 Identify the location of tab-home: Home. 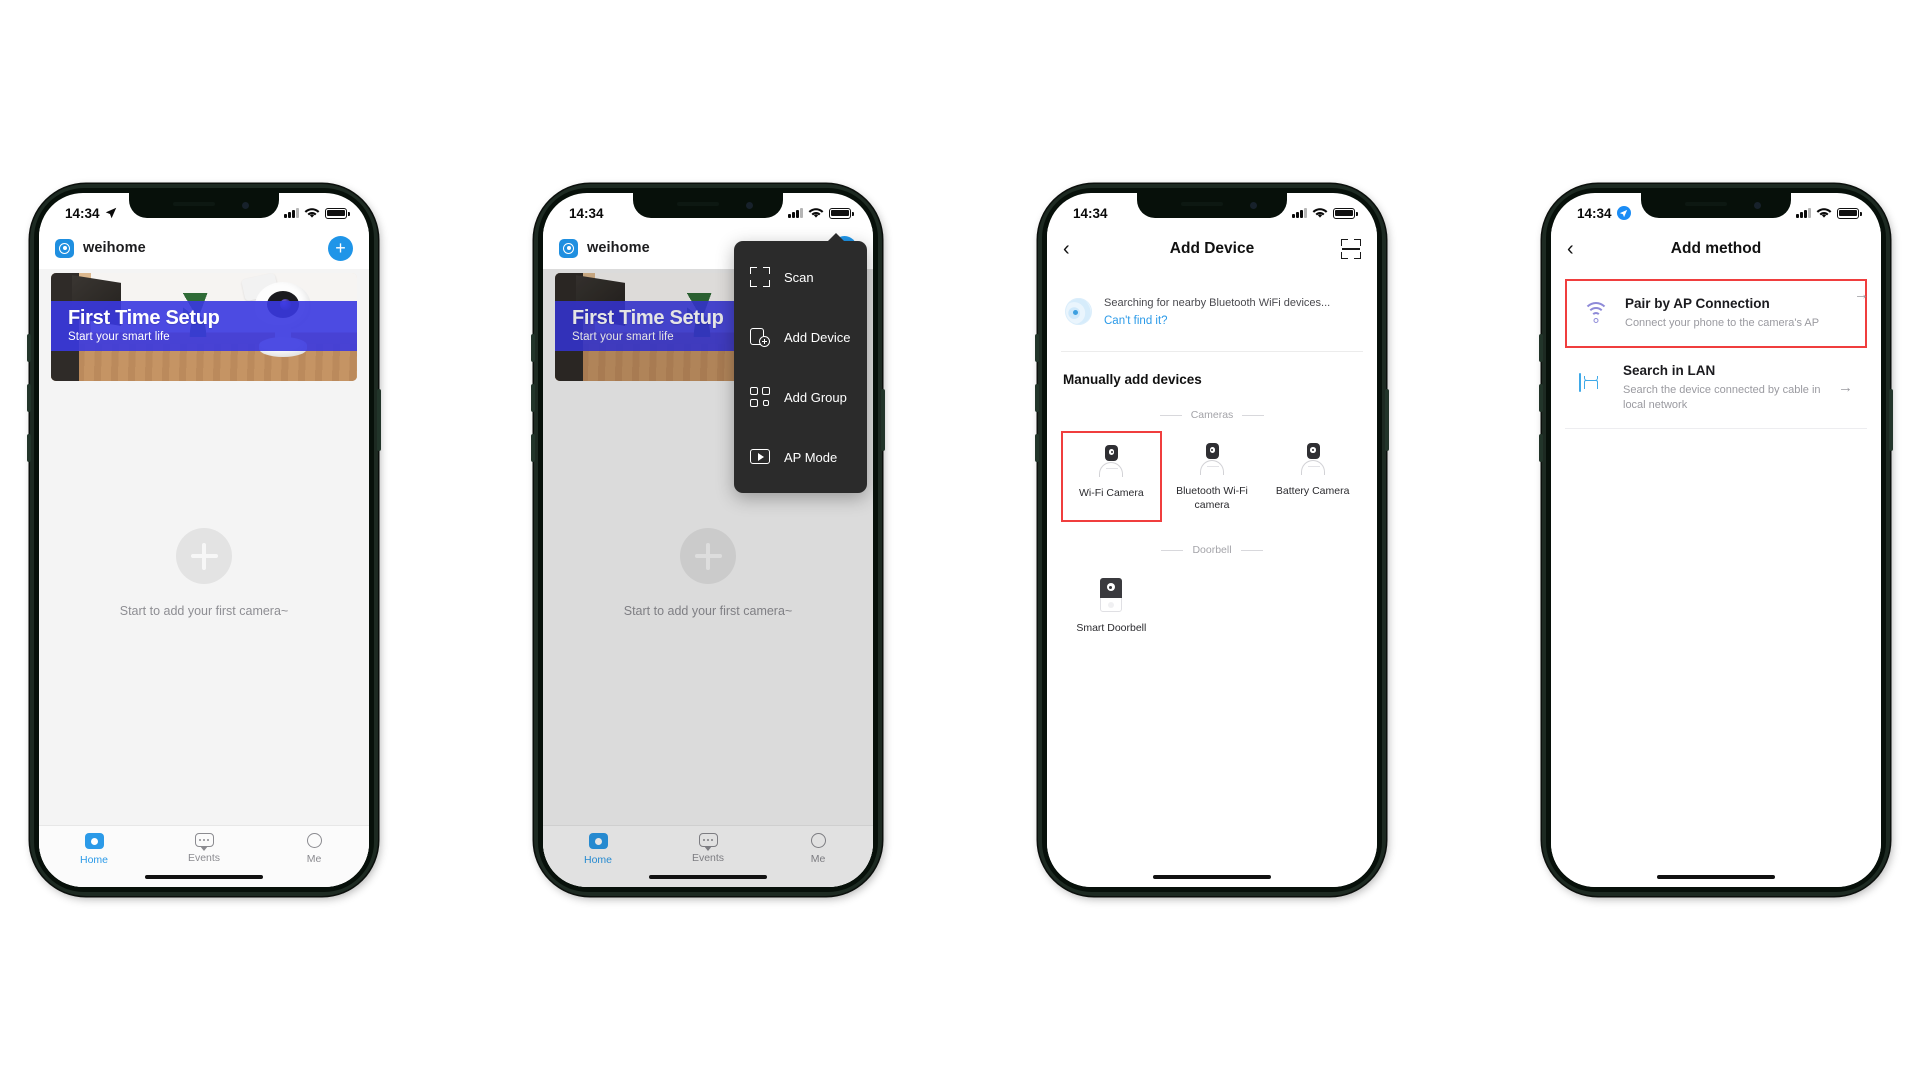
(94, 849).